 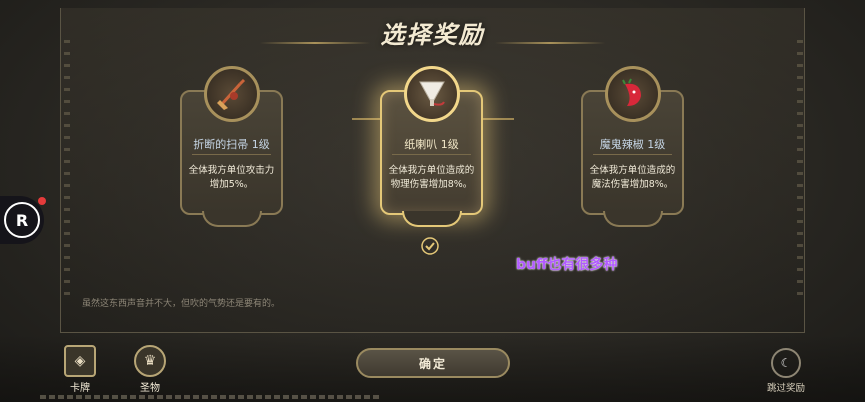 What do you see at coordinates (80, 361) in the screenshot?
I see `card-deck-icon: ◈` at bounding box center [80, 361].